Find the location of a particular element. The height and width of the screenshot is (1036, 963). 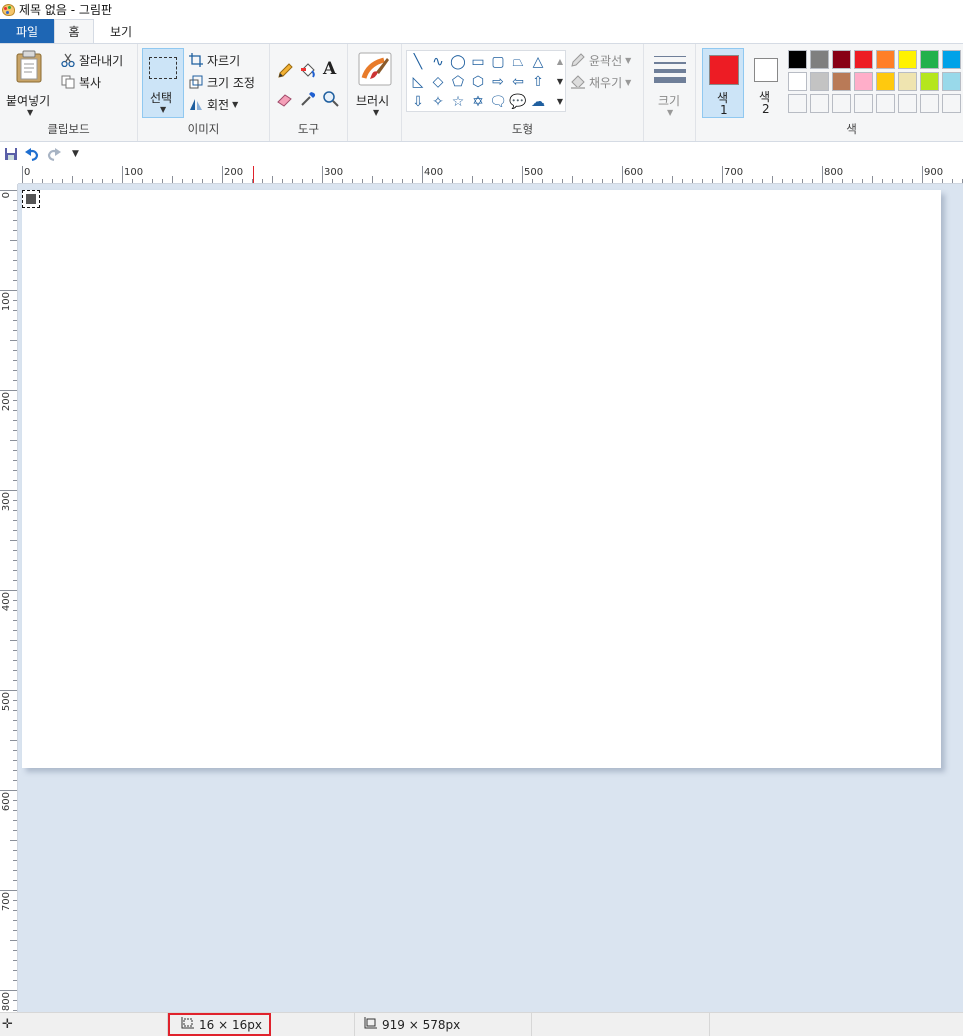

shape-line-icon: ╲ is located at coordinates (418, 62).